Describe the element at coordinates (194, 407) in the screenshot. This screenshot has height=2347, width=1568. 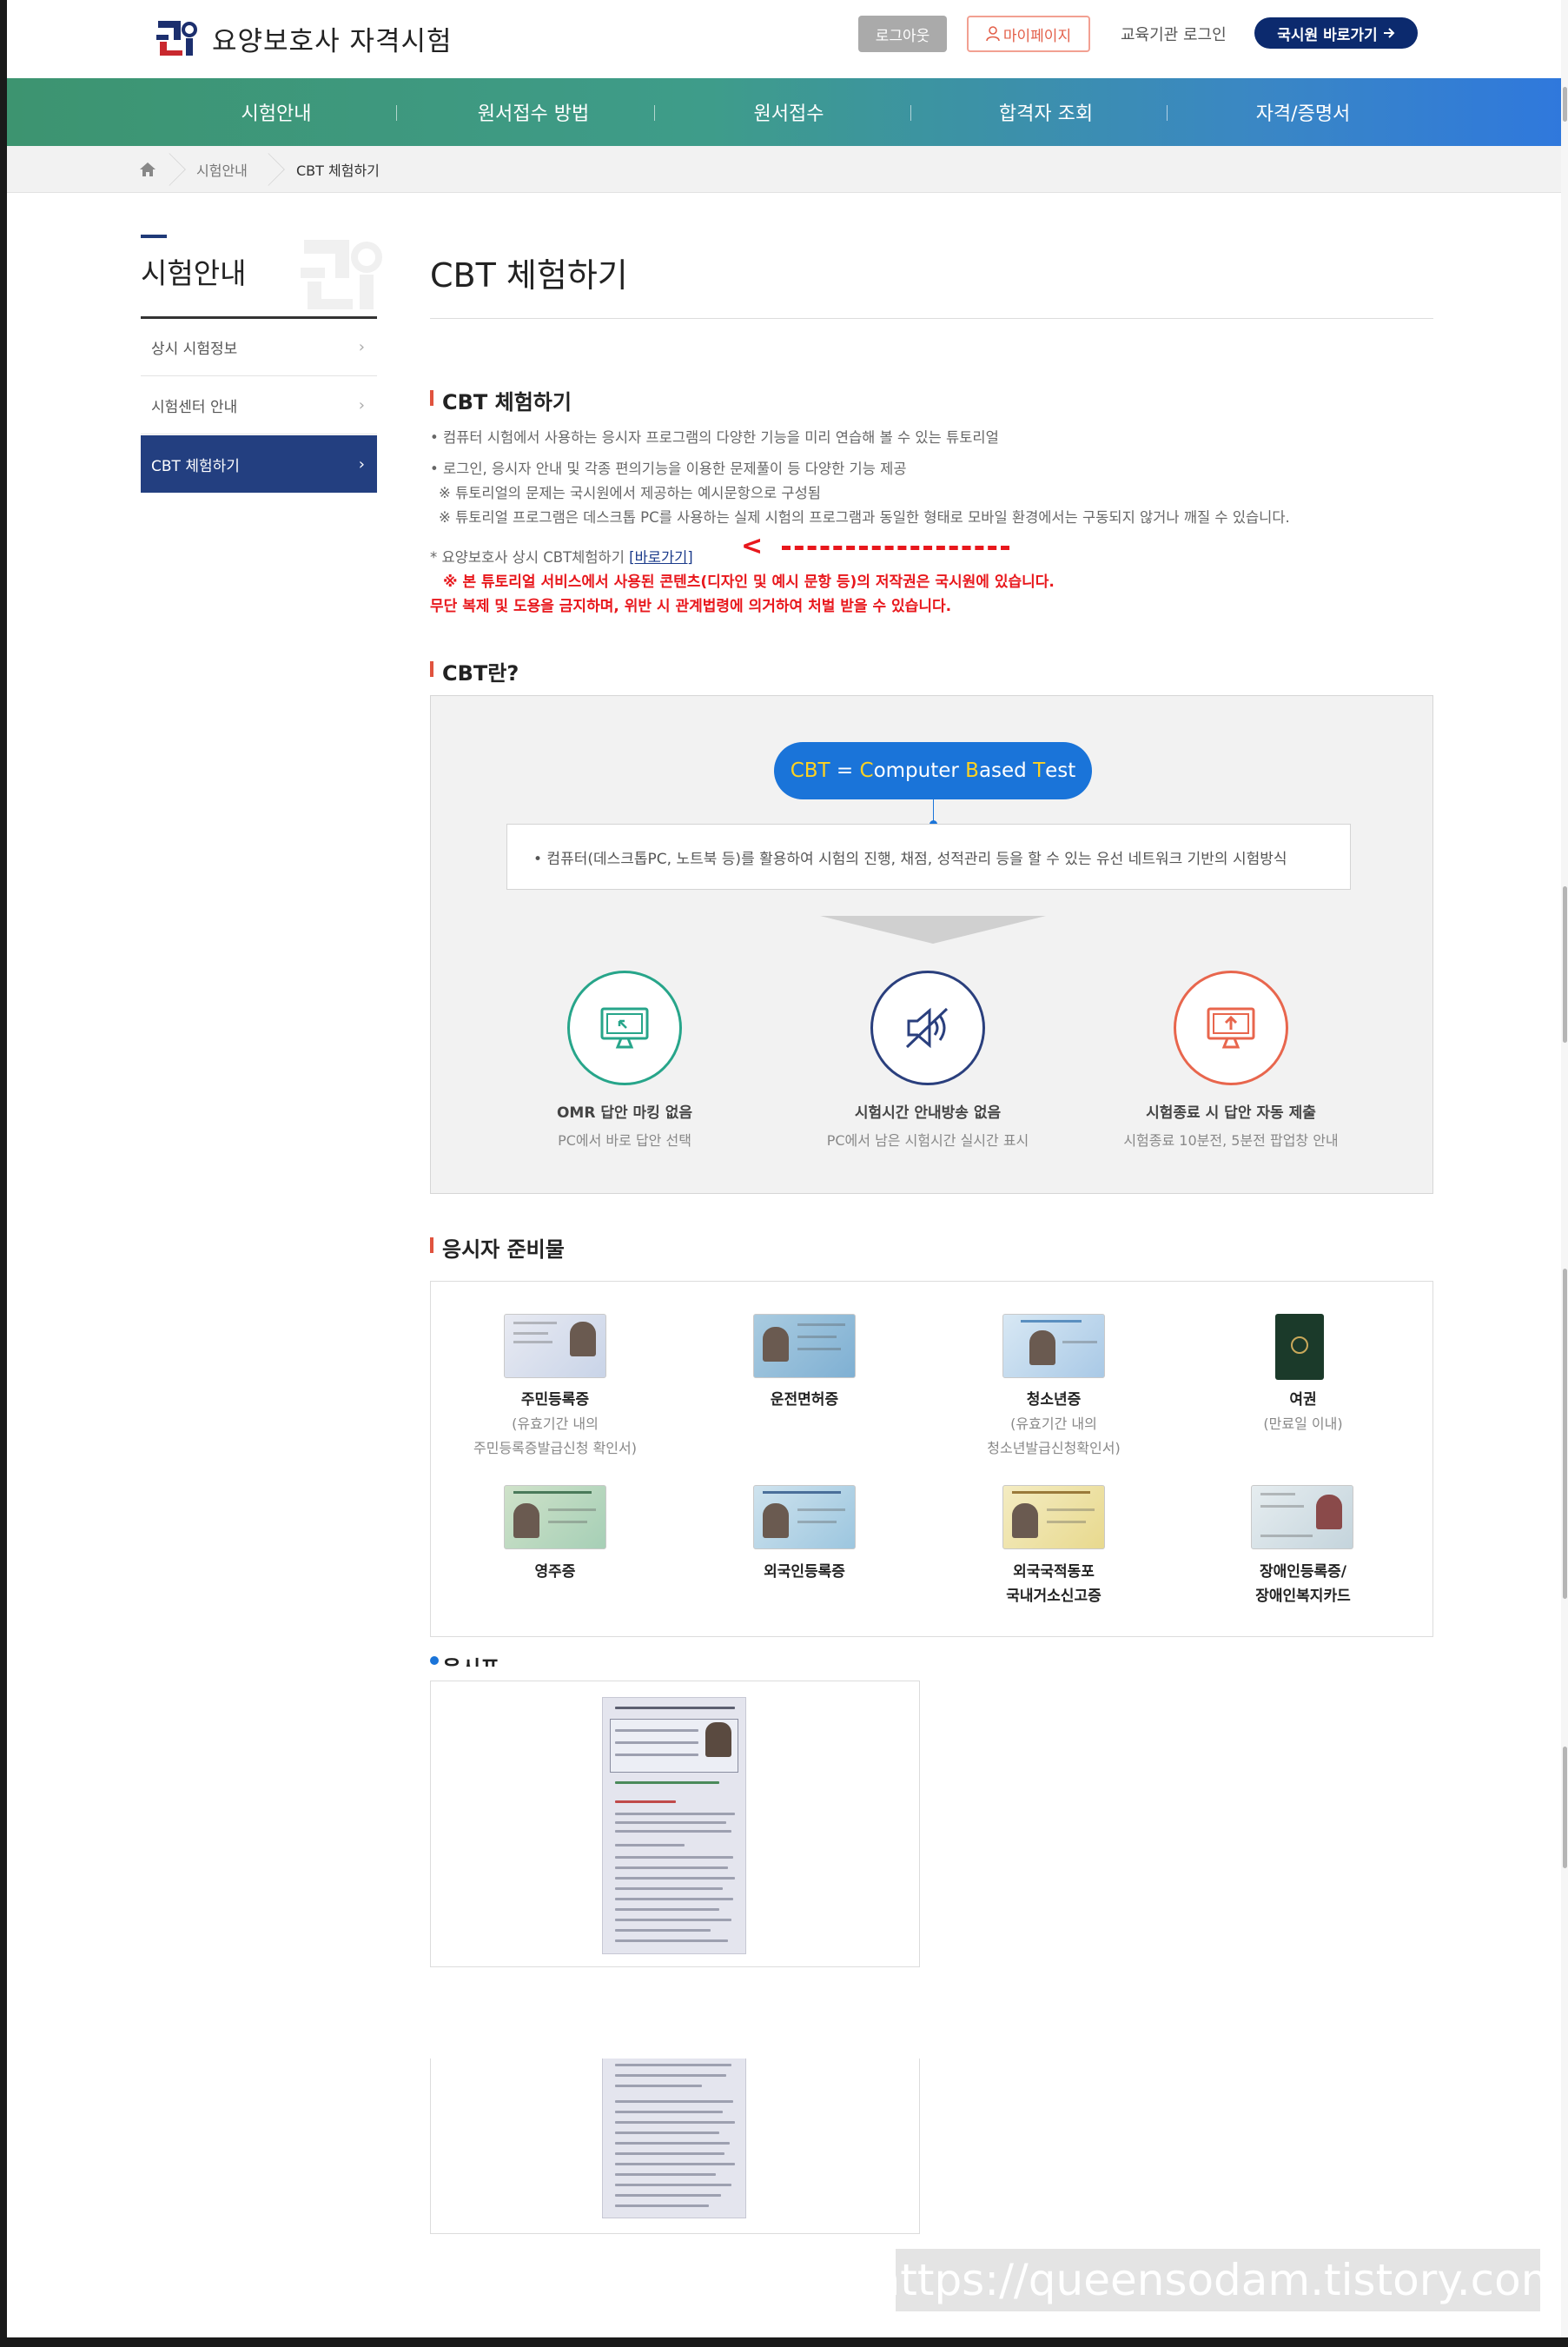
I see `sidebar-item-label: 시험센터 안내` at that location.